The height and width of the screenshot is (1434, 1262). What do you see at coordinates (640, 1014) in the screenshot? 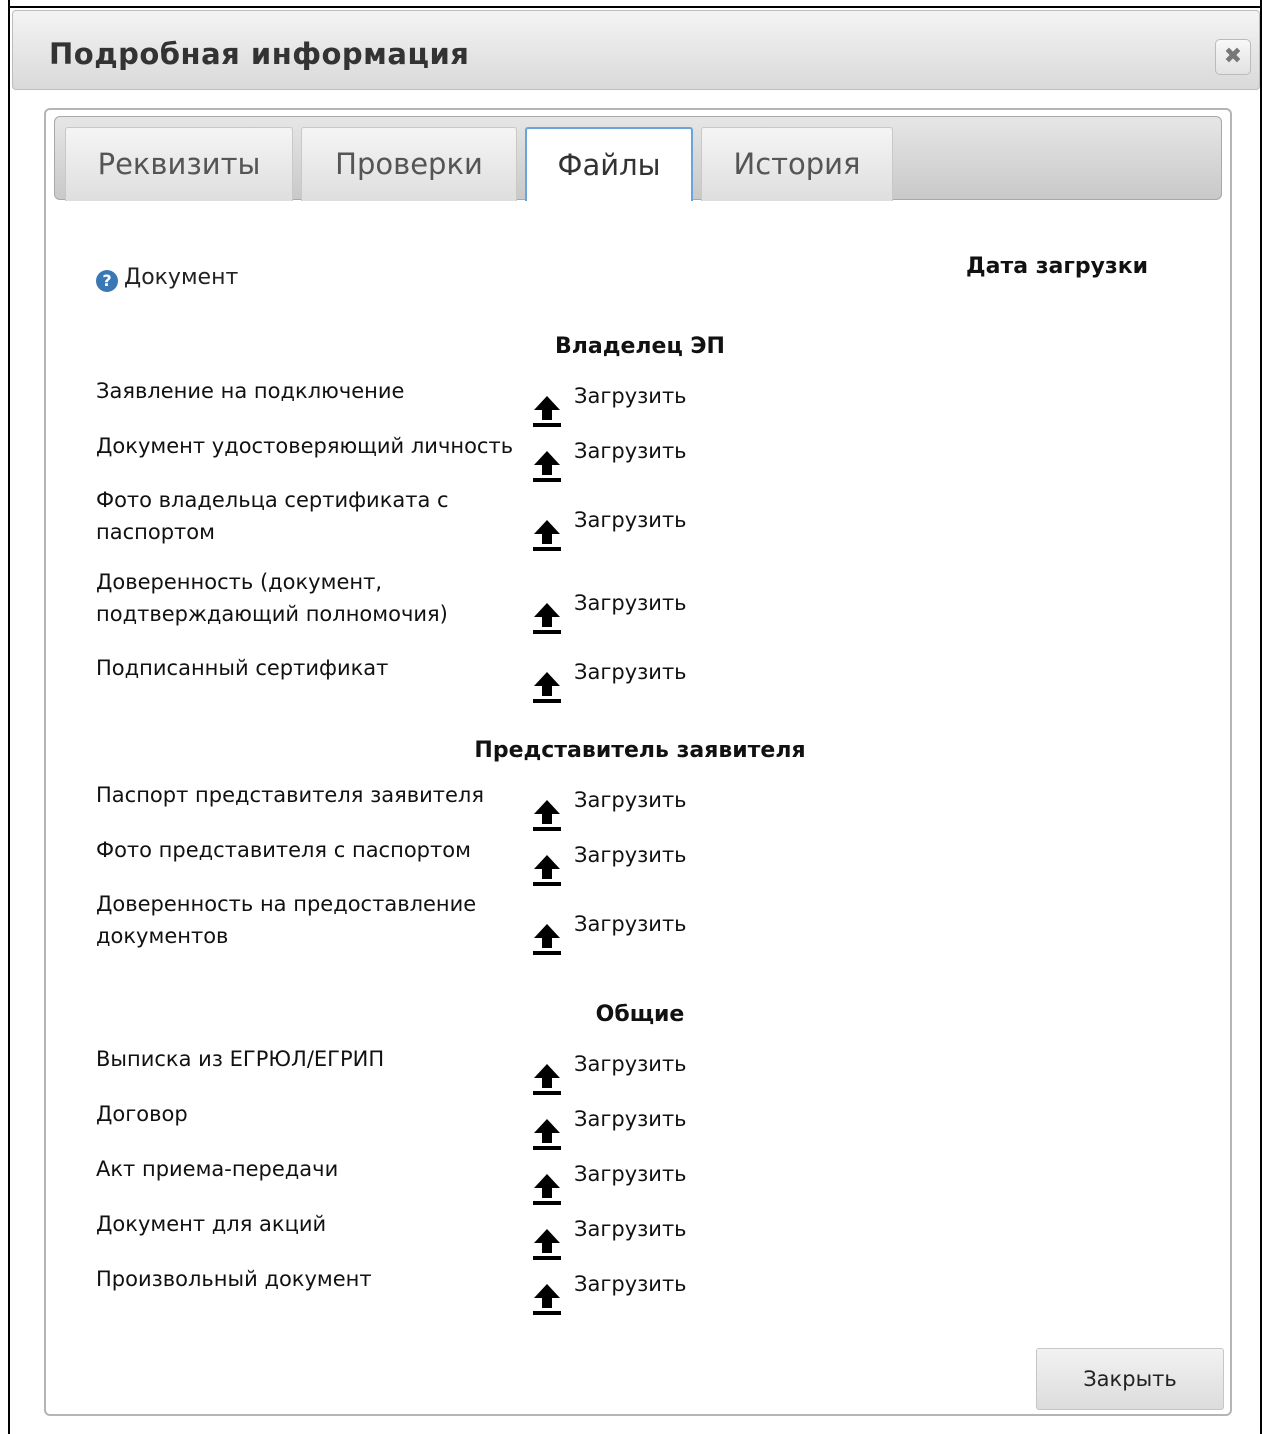
I see `section-title-common: Общие` at bounding box center [640, 1014].